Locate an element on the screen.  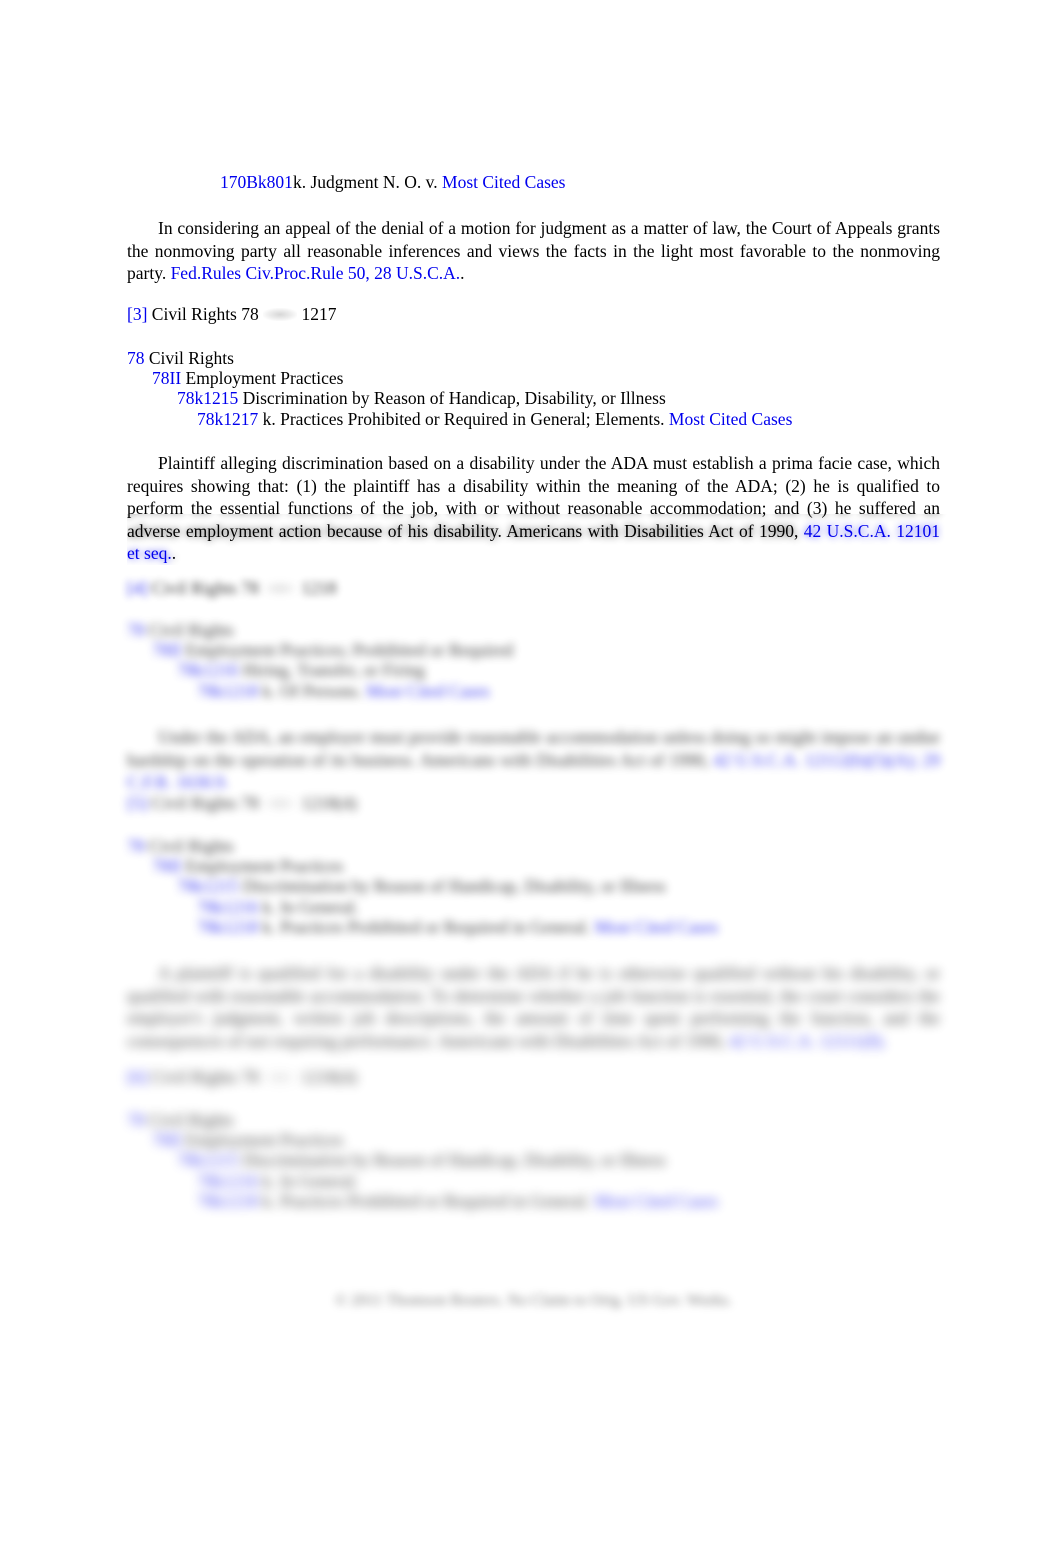
tree-4-level-0-num: 78 is located at coordinates (136, 630).